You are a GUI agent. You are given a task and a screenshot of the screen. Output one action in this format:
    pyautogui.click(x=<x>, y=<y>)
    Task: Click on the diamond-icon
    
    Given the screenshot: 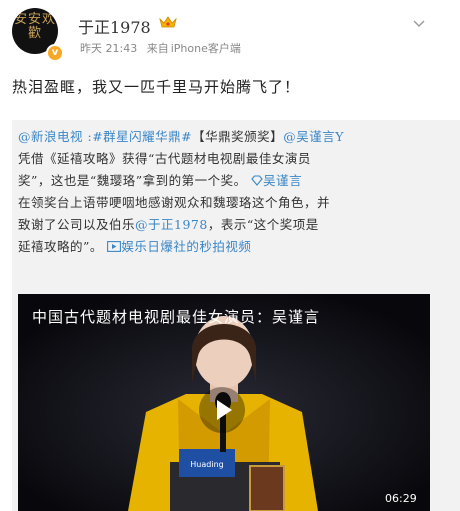 What is the action you would take?
    pyautogui.click(x=257, y=180)
    